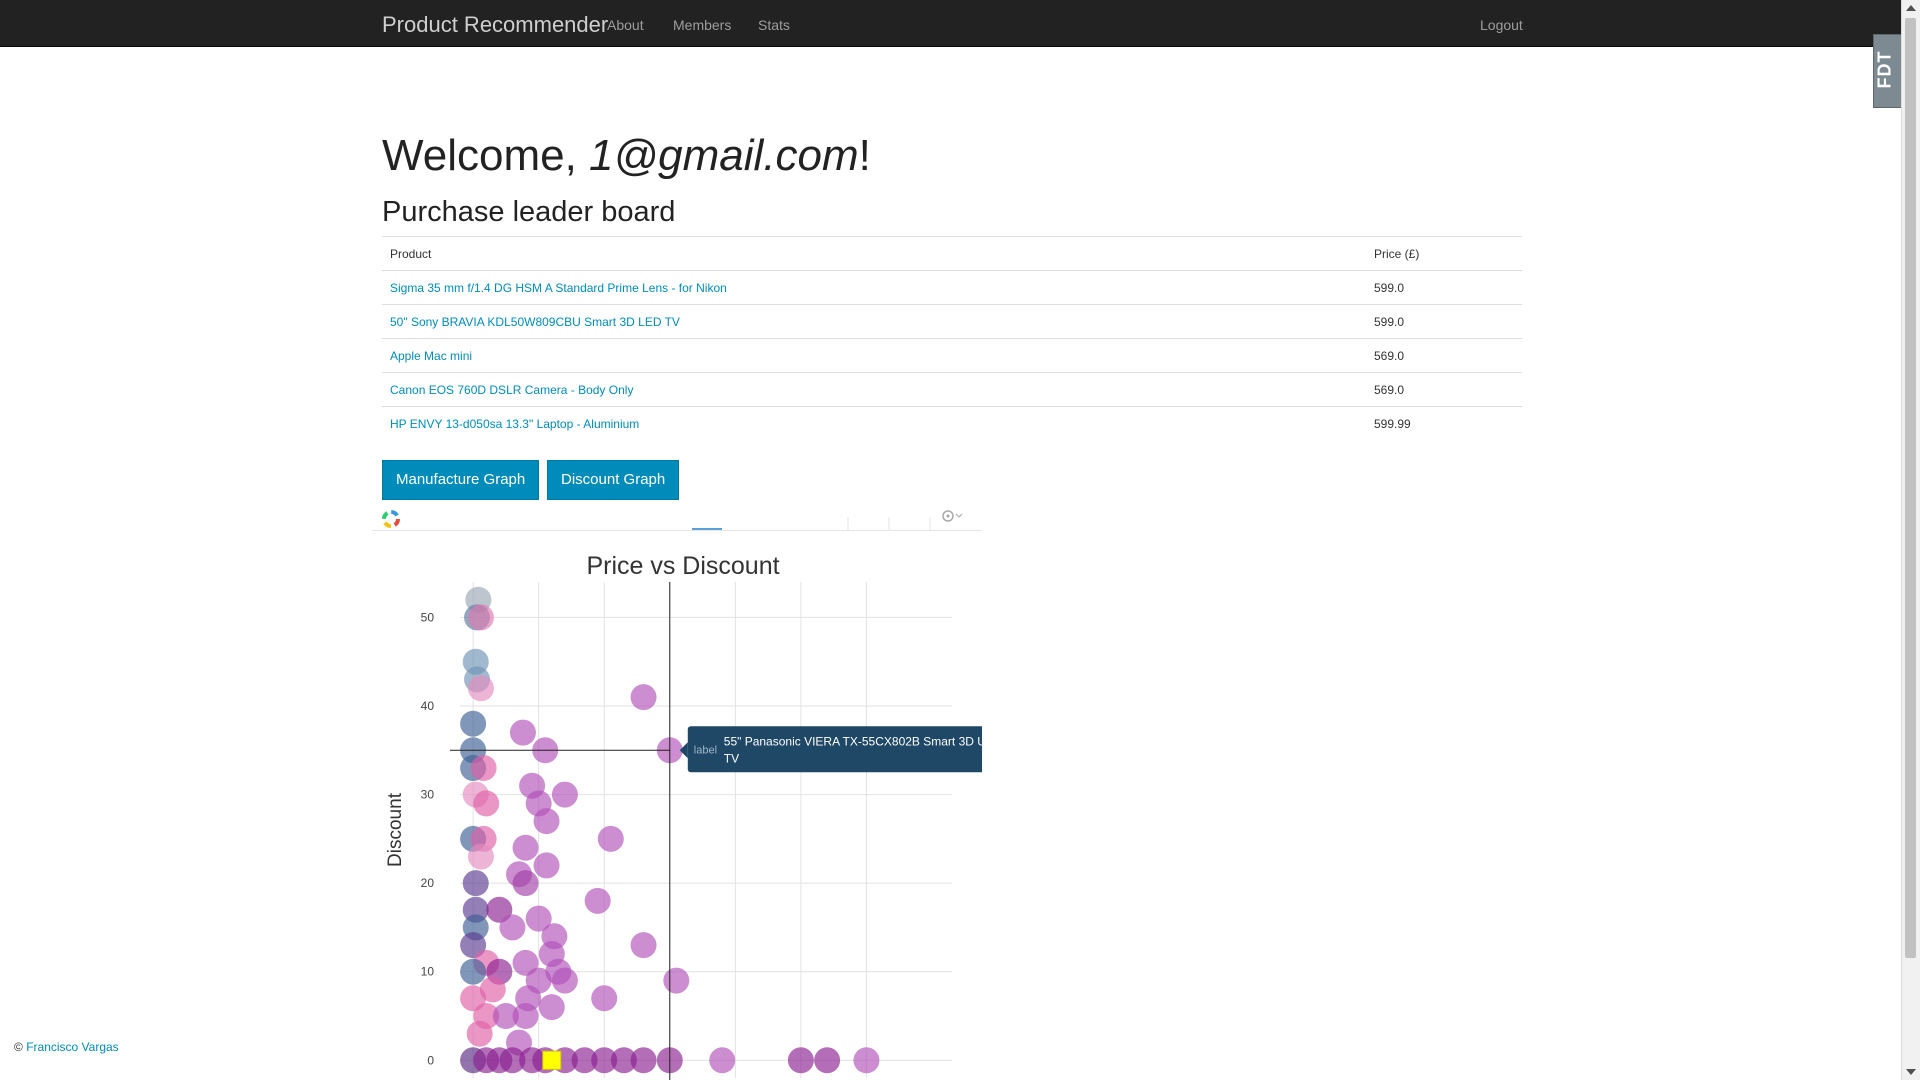  I want to click on brand-link: Product Recommender, so click(495, 25).